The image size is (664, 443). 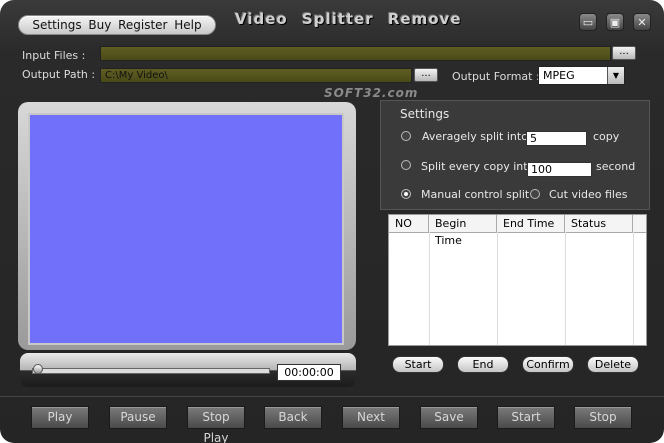 What do you see at coordinates (478, 166) in the screenshot?
I see `split-every-label: Split every copy into` at bounding box center [478, 166].